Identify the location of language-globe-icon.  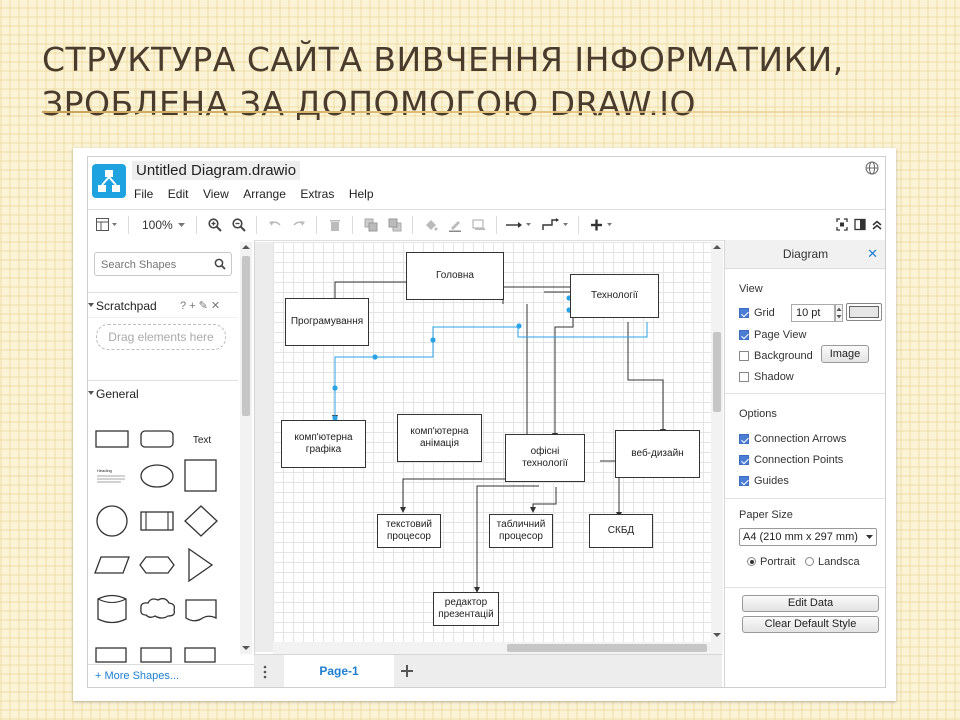
(872, 170).